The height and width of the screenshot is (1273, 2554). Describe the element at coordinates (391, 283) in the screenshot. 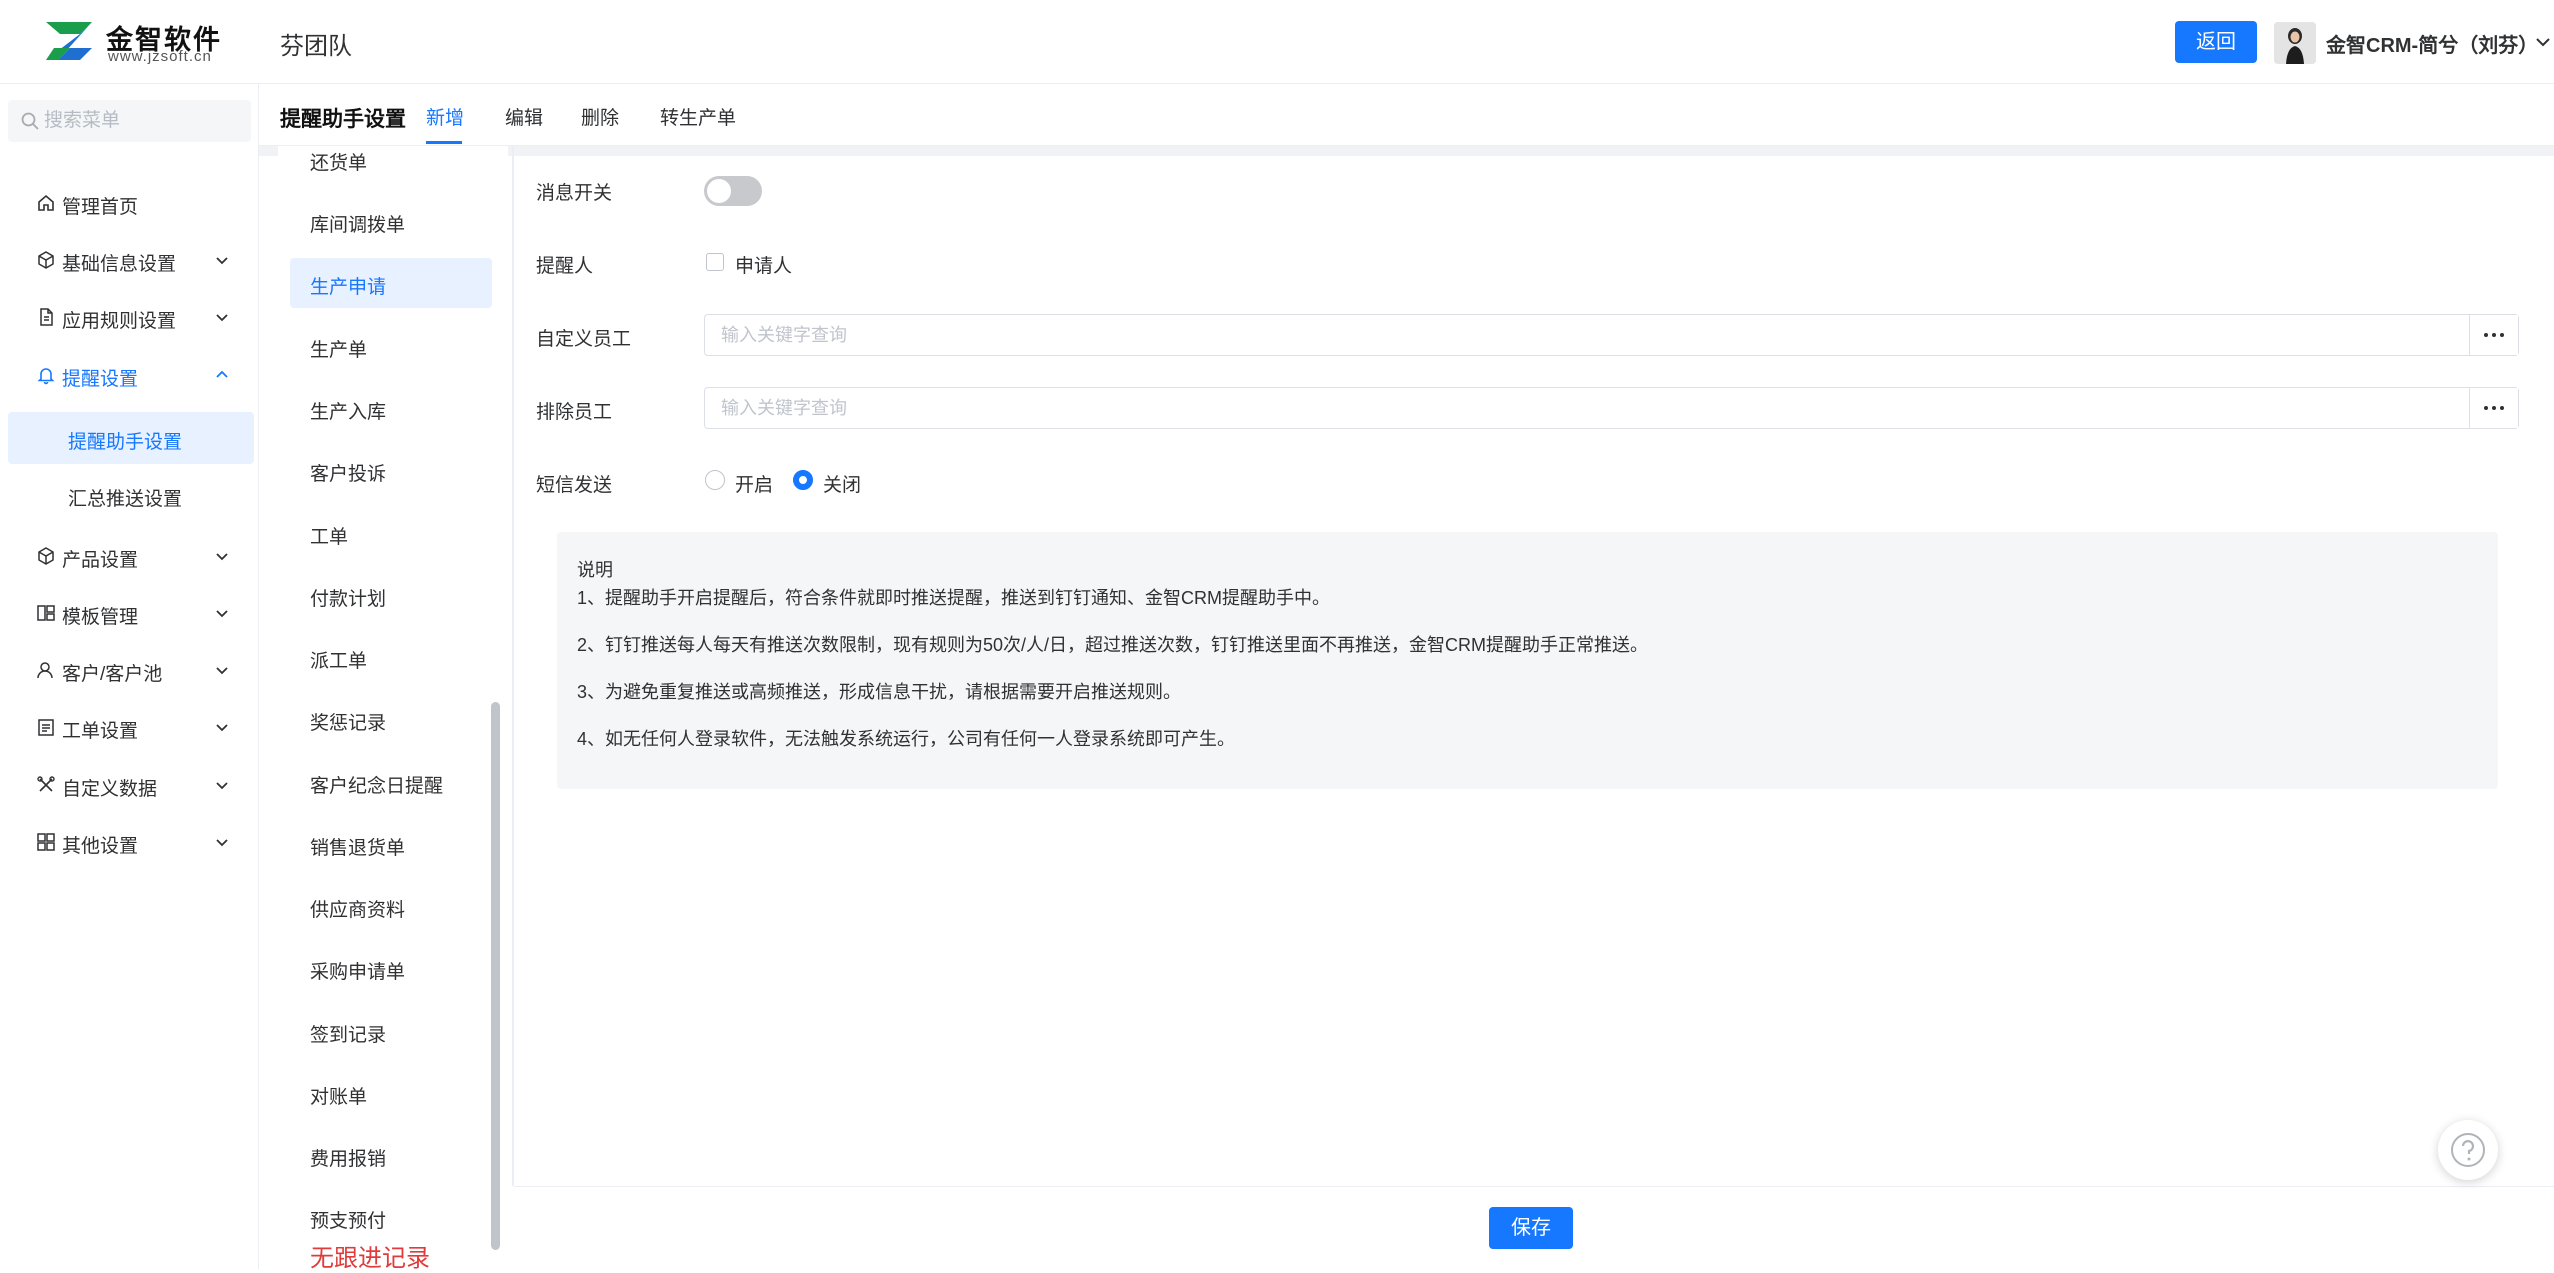

I see `list-item: 生产申请` at that location.